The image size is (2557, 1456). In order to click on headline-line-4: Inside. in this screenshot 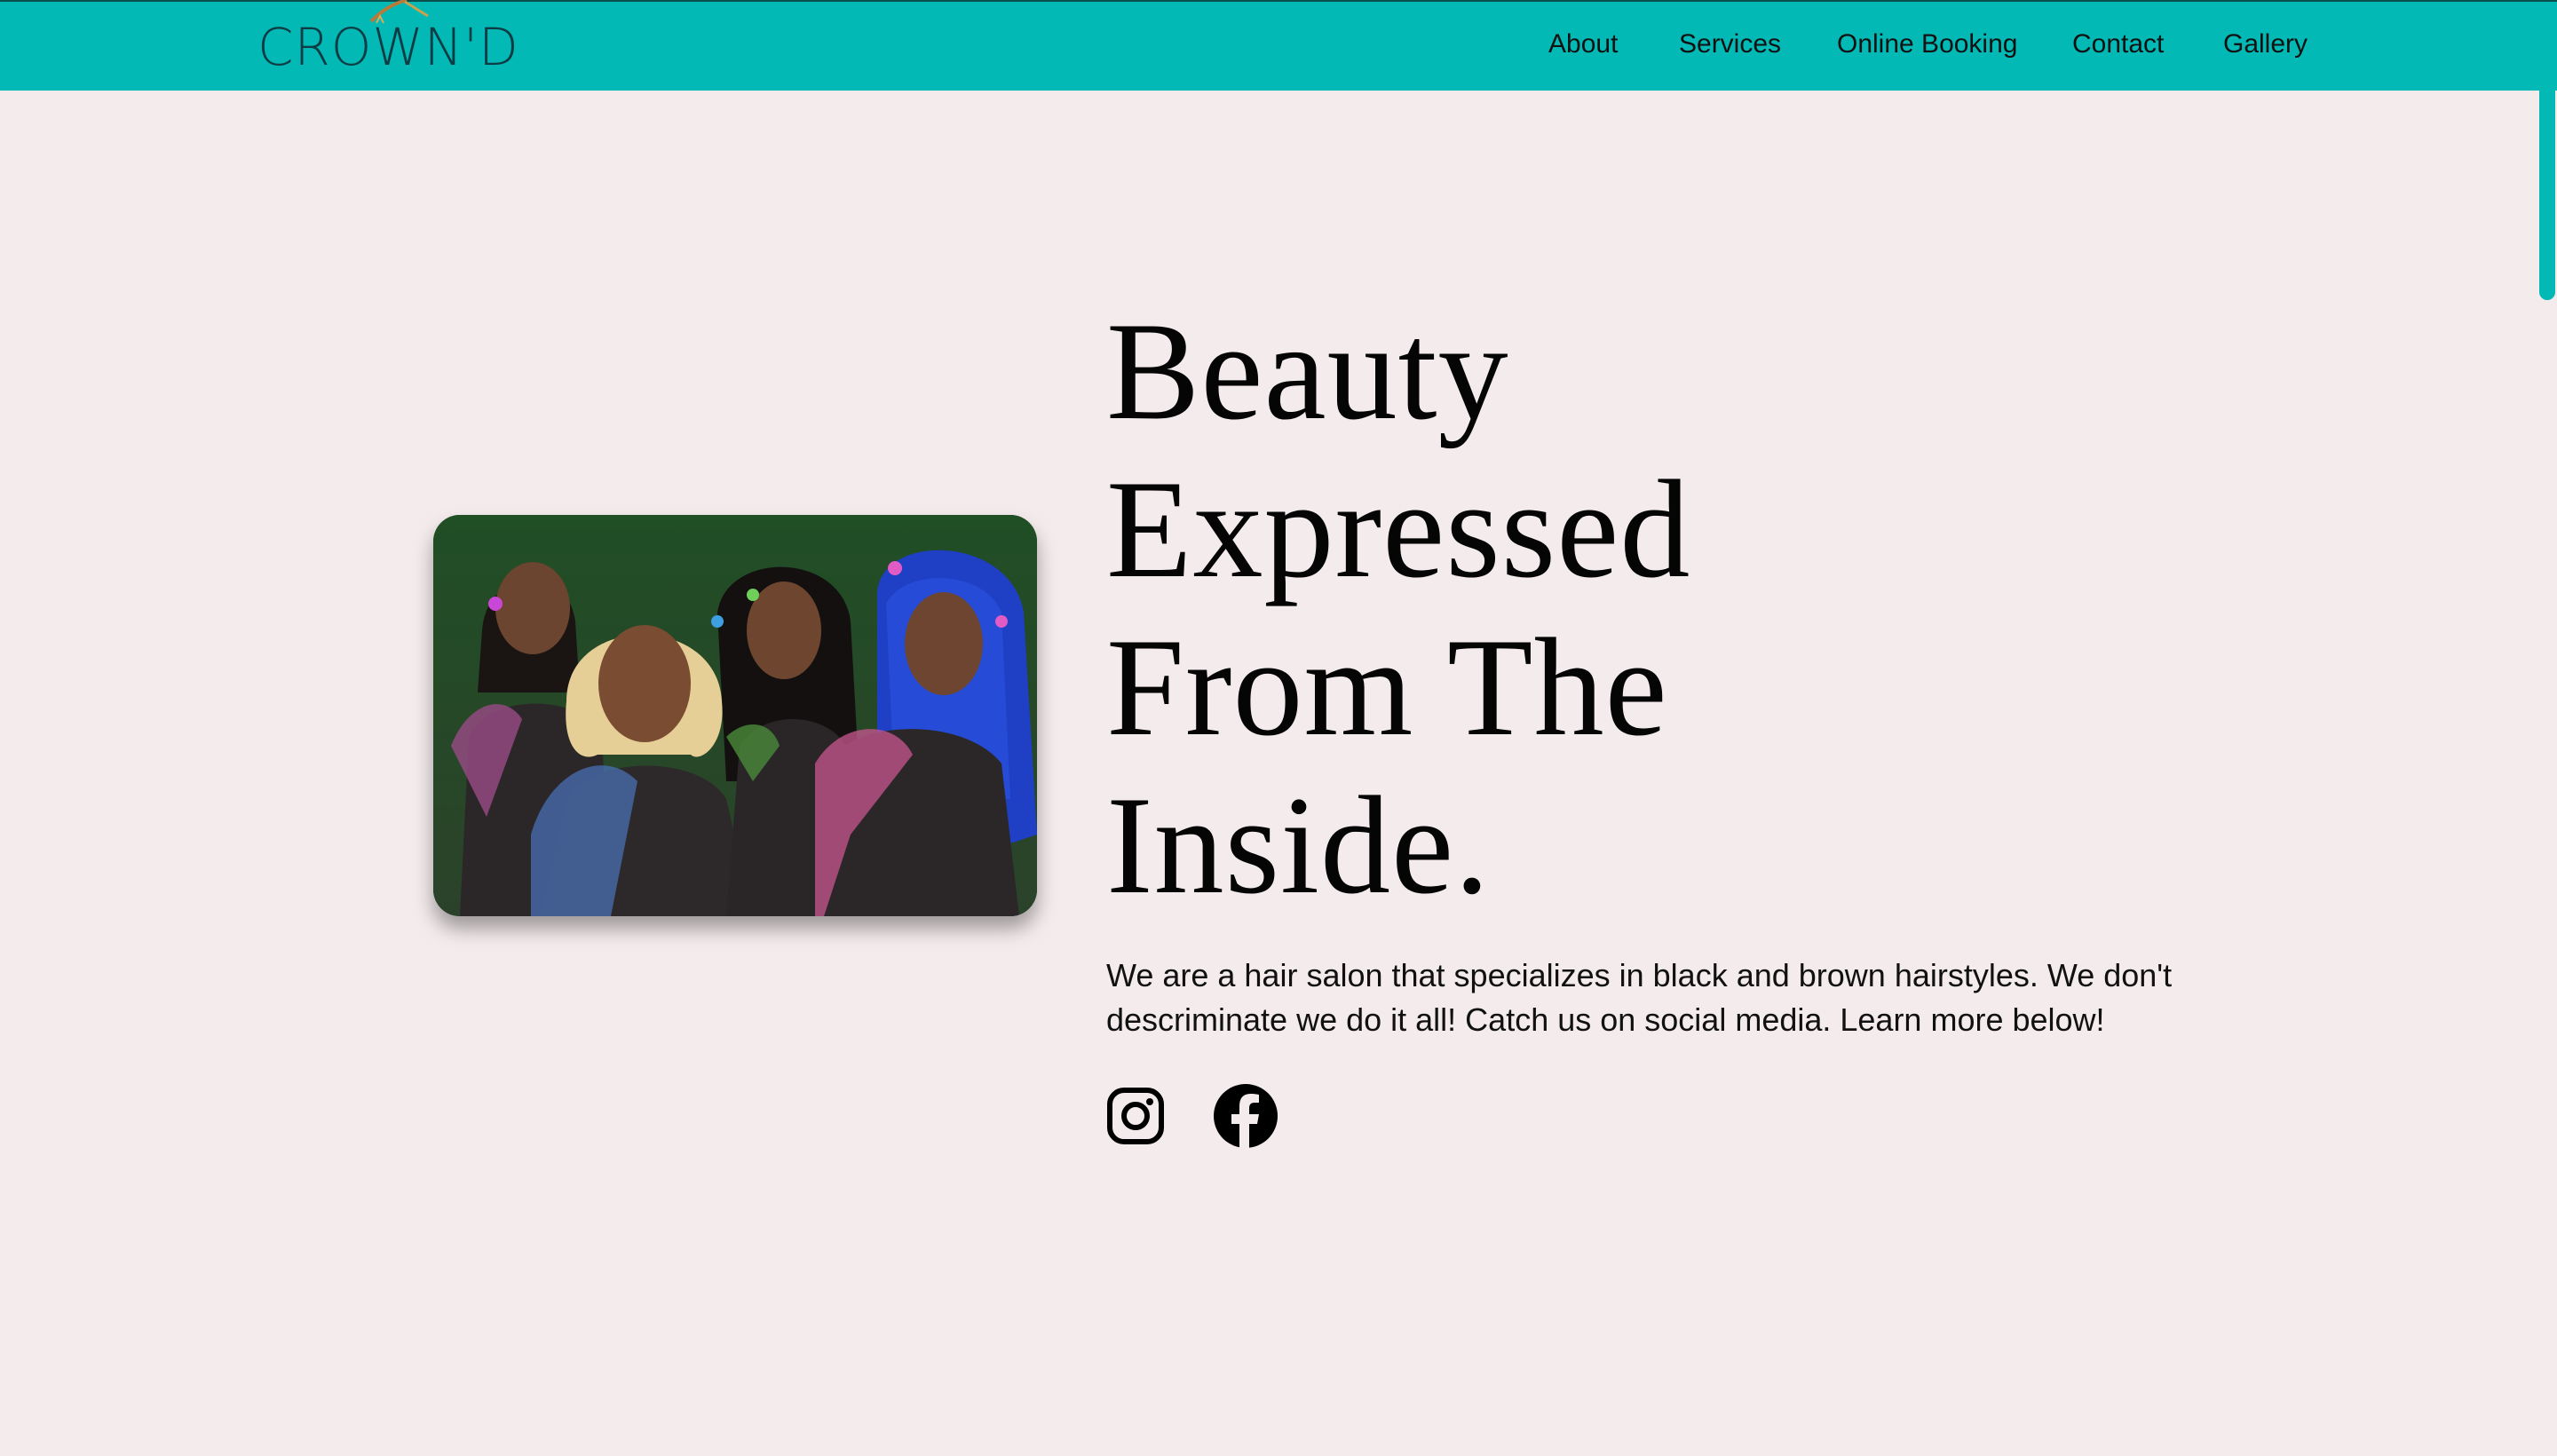, I will do `click(1298, 845)`.